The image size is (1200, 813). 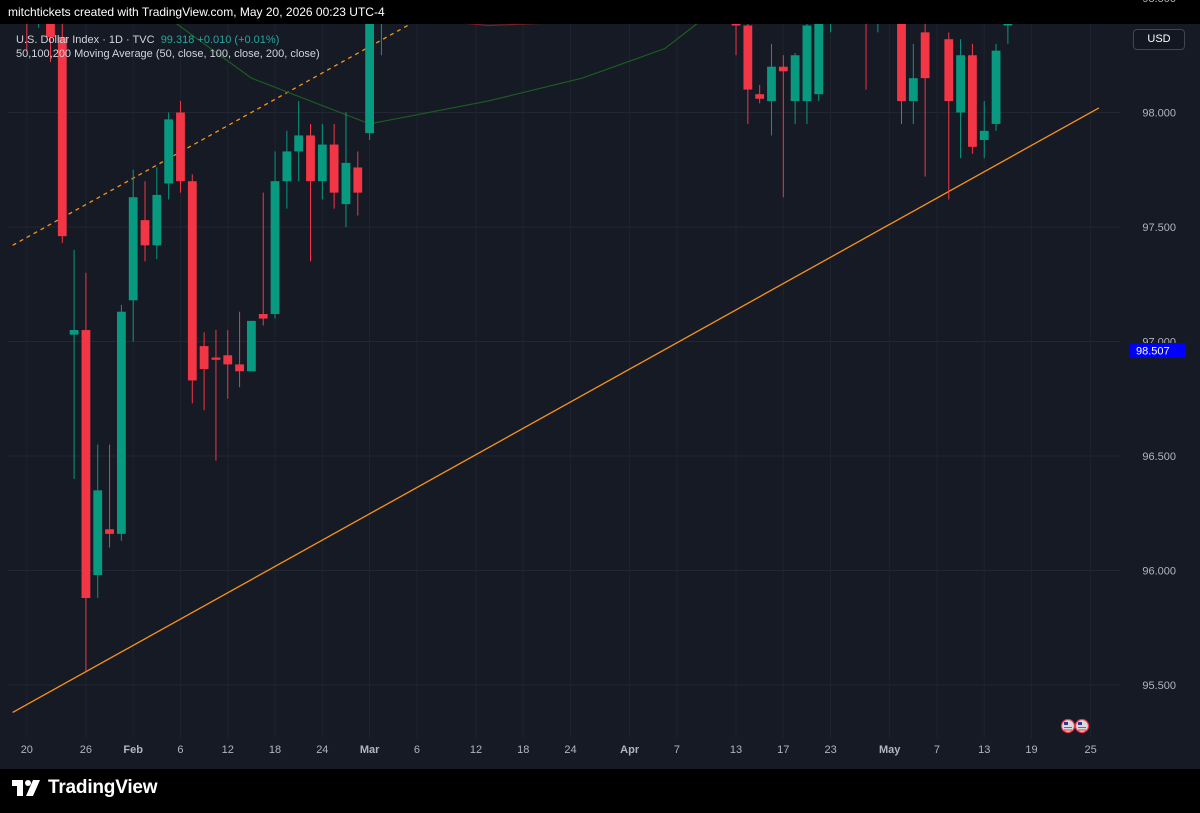 I want to click on currency-button: USD, so click(x=1159, y=39).